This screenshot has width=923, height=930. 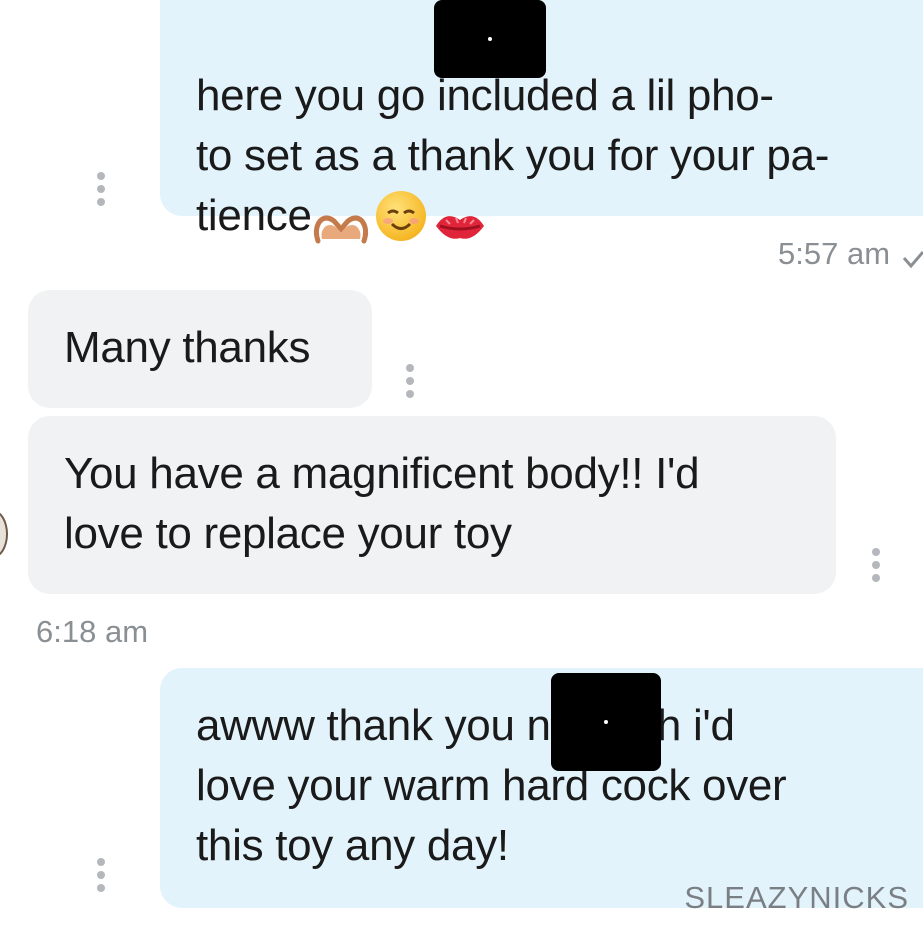 What do you see at coordinates (912, 260) in the screenshot?
I see `read-check-icon` at bounding box center [912, 260].